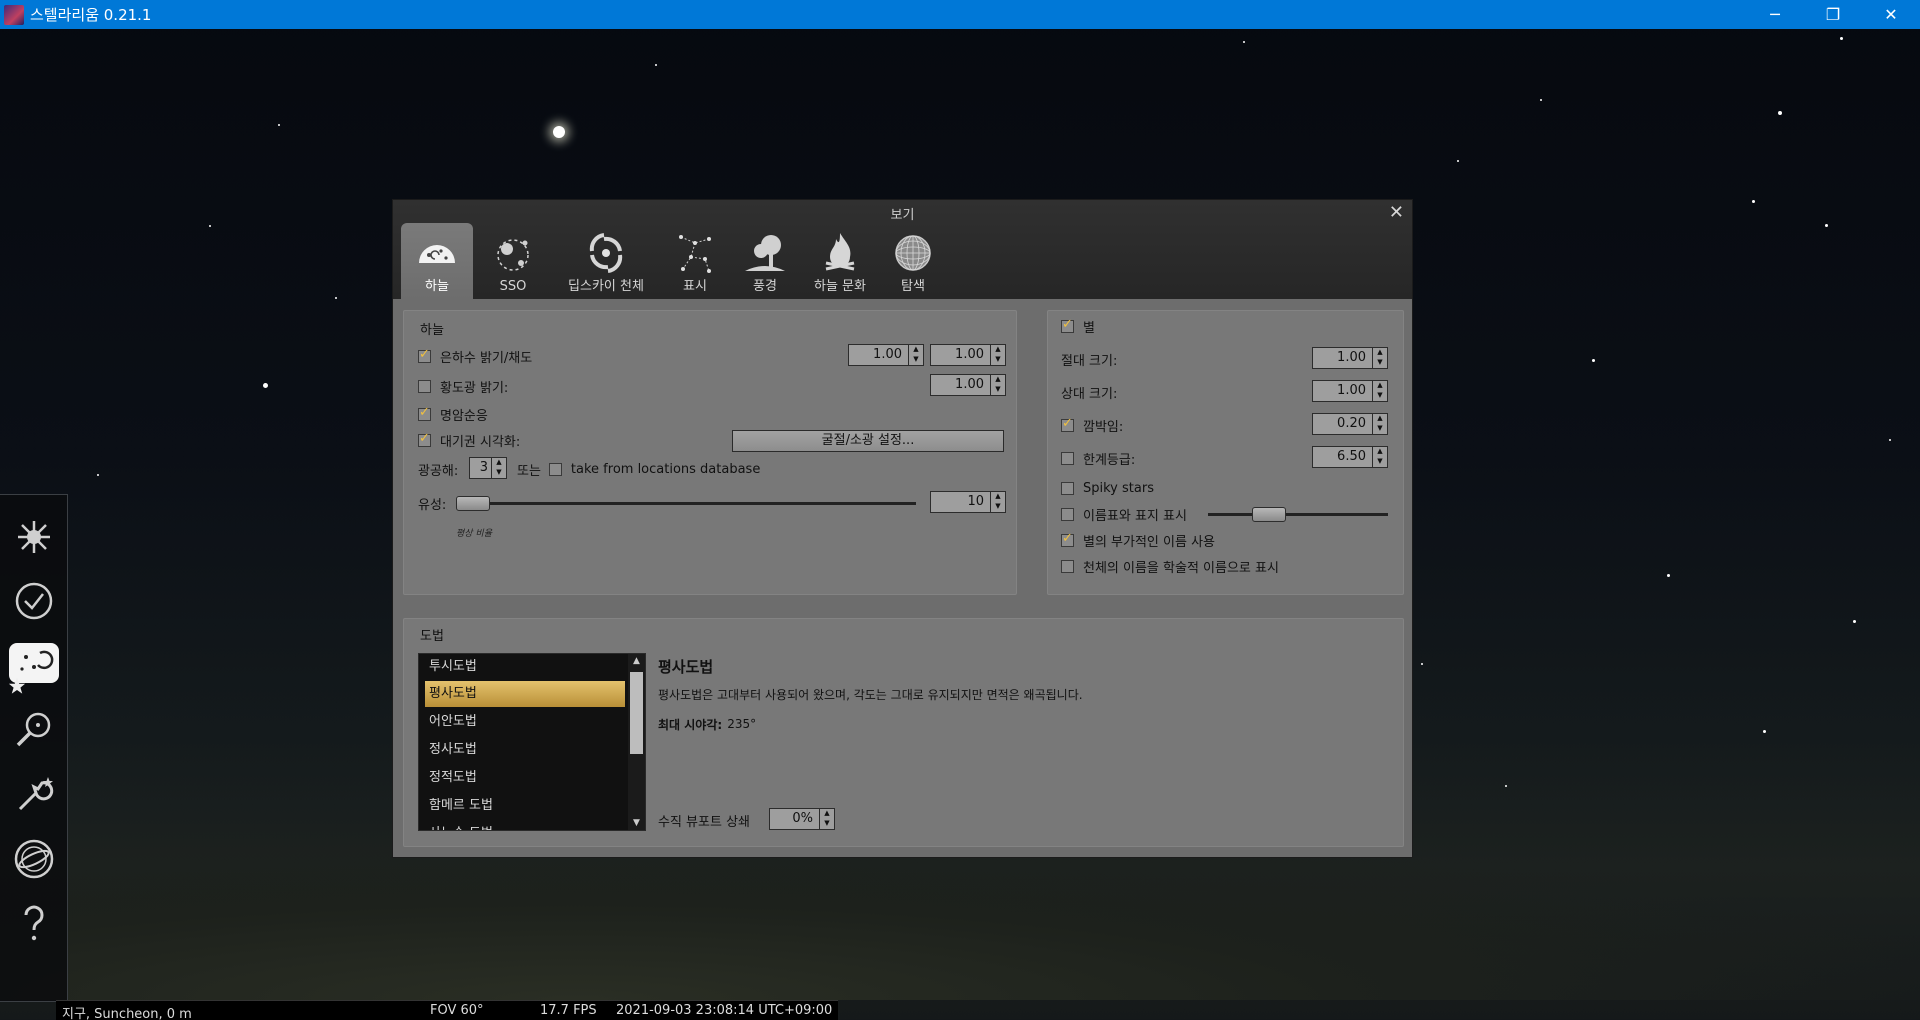  I want to click on list-item: 어안도법, so click(525, 722).